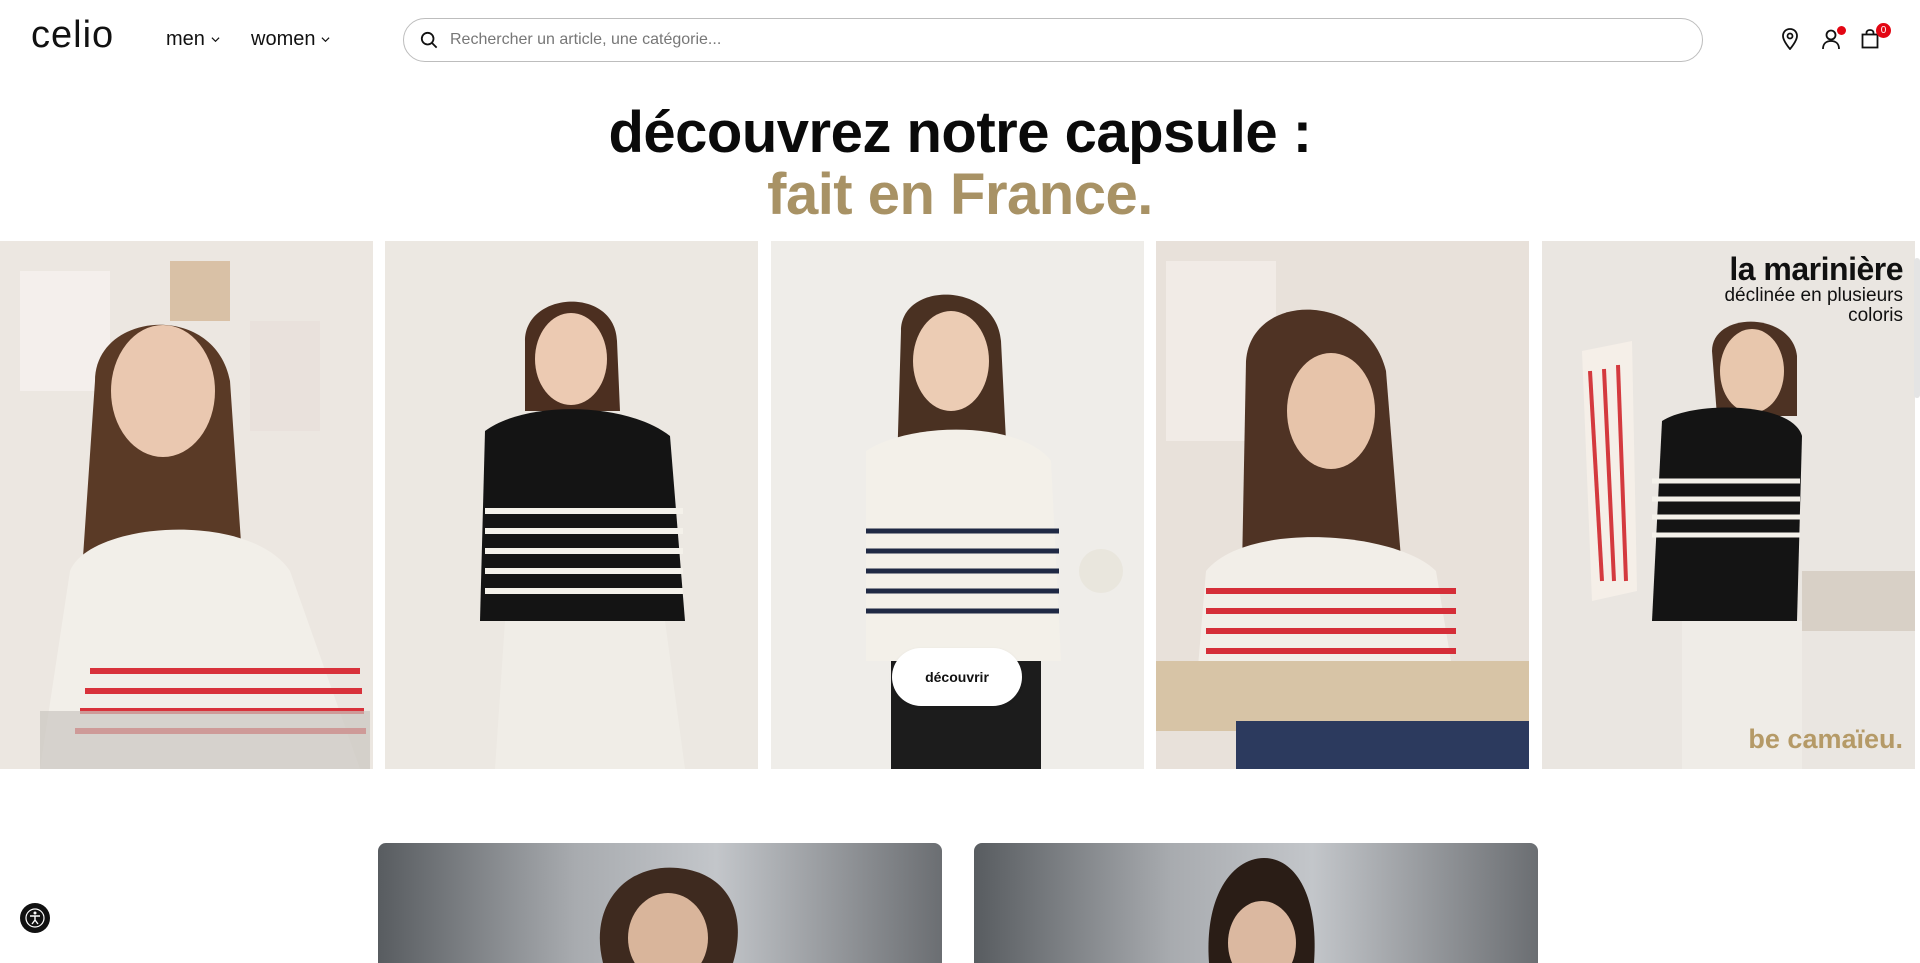 The width and height of the screenshot is (1920, 963). What do you see at coordinates (960, 194) in the screenshot?
I see `hero-subtitle: fait en France.` at bounding box center [960, 194].